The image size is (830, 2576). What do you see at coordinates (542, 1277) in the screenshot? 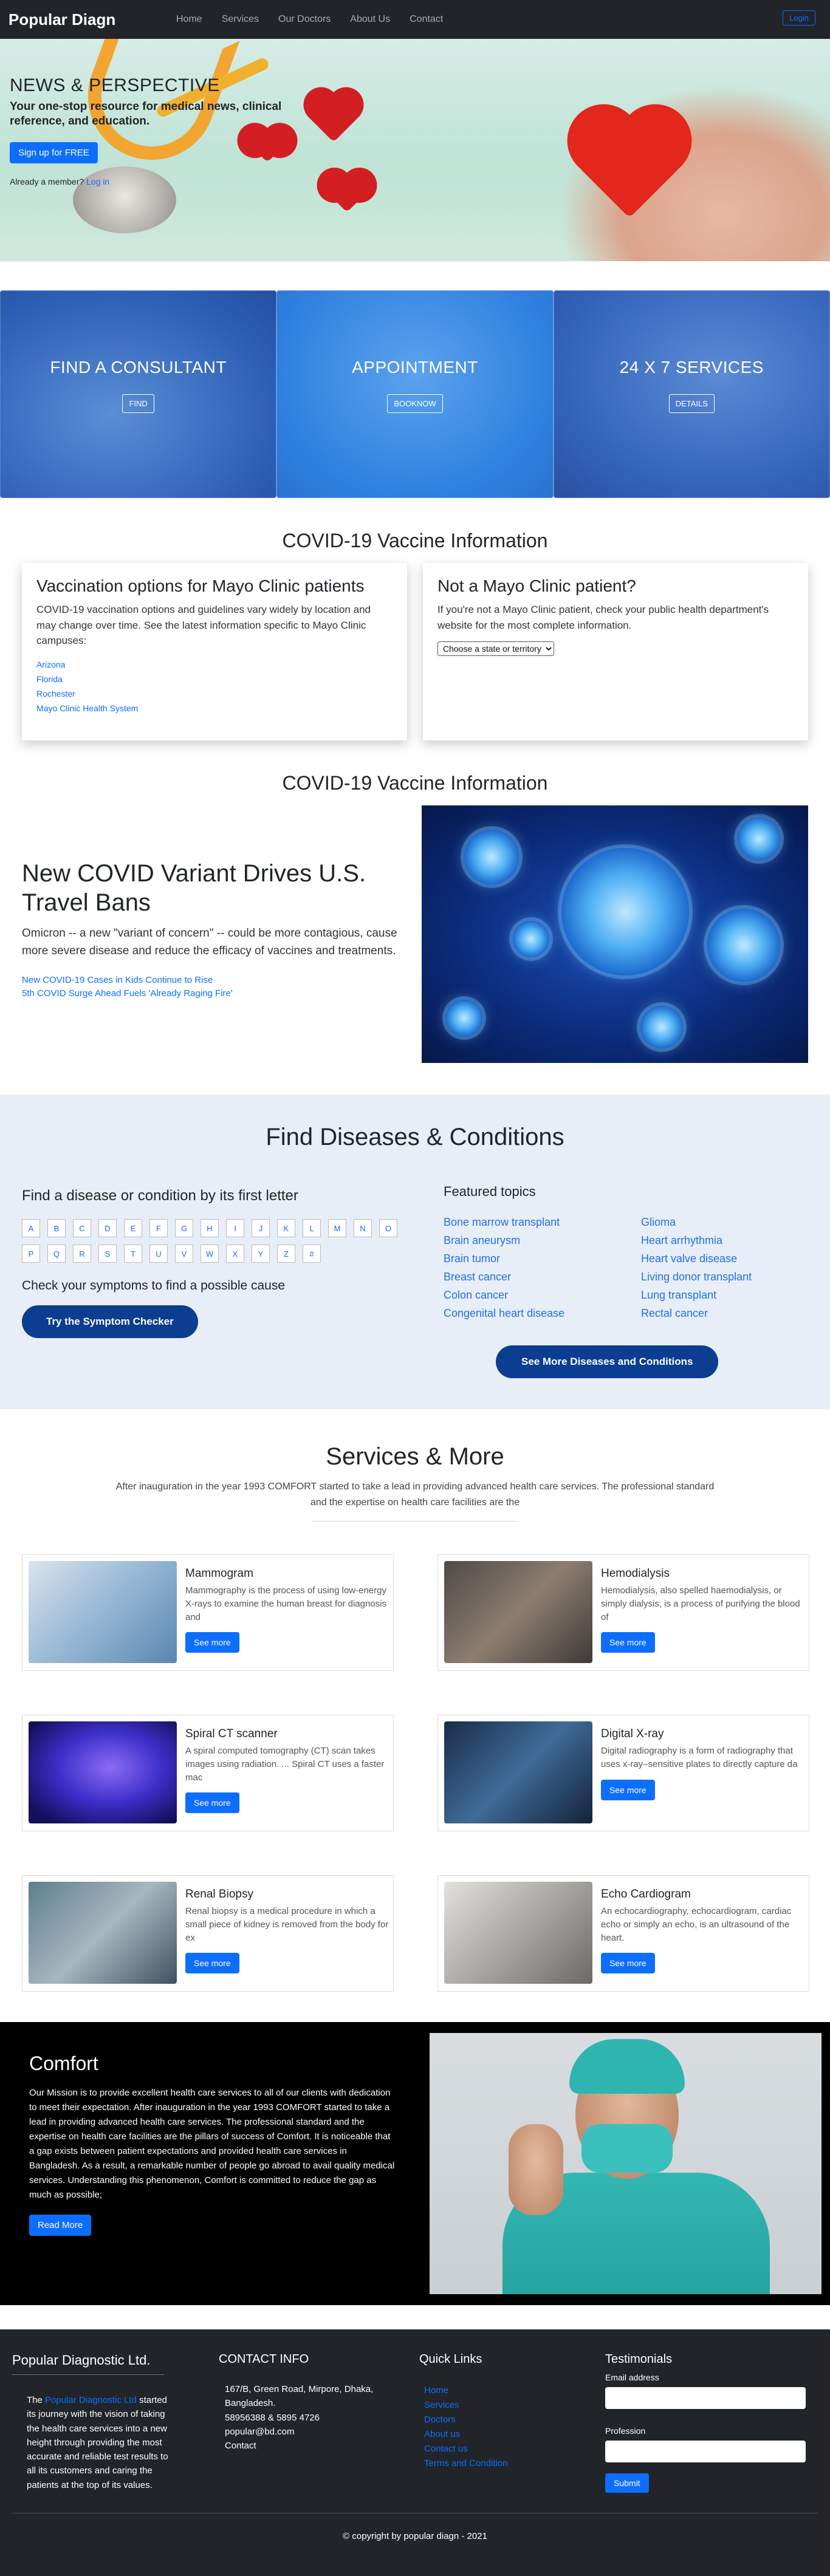
I see `topic-link: Breast cancer` at bounding box center [542, 1277].